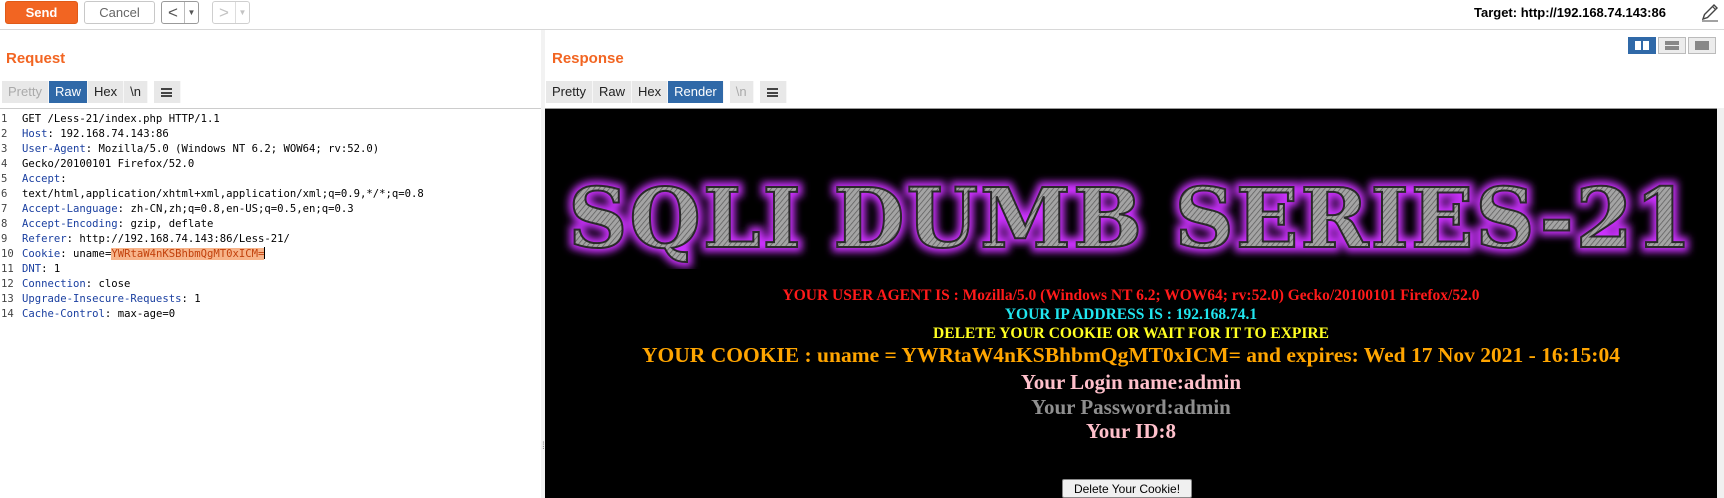 Image resolution: width=1724 pixels, height=498 pixels. What do you see at coordinates (7, 299) in the screenshot?
I see `line-number: 13` at bounding box center [7, 299].